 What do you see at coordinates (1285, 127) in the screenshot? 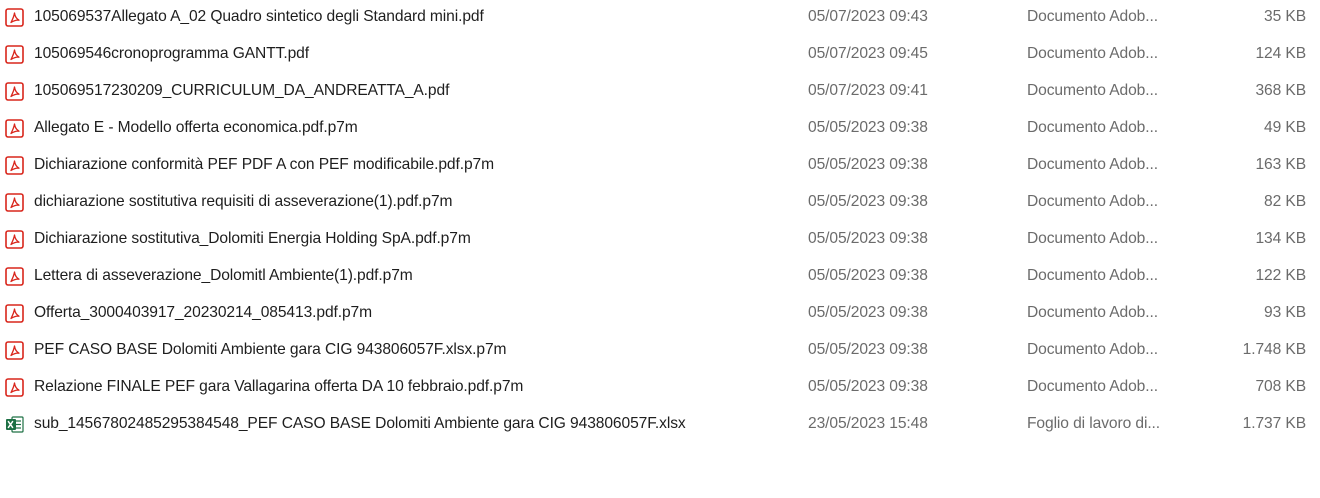
I see `file-size: 49 KB` at bounding box center [1285, 127].